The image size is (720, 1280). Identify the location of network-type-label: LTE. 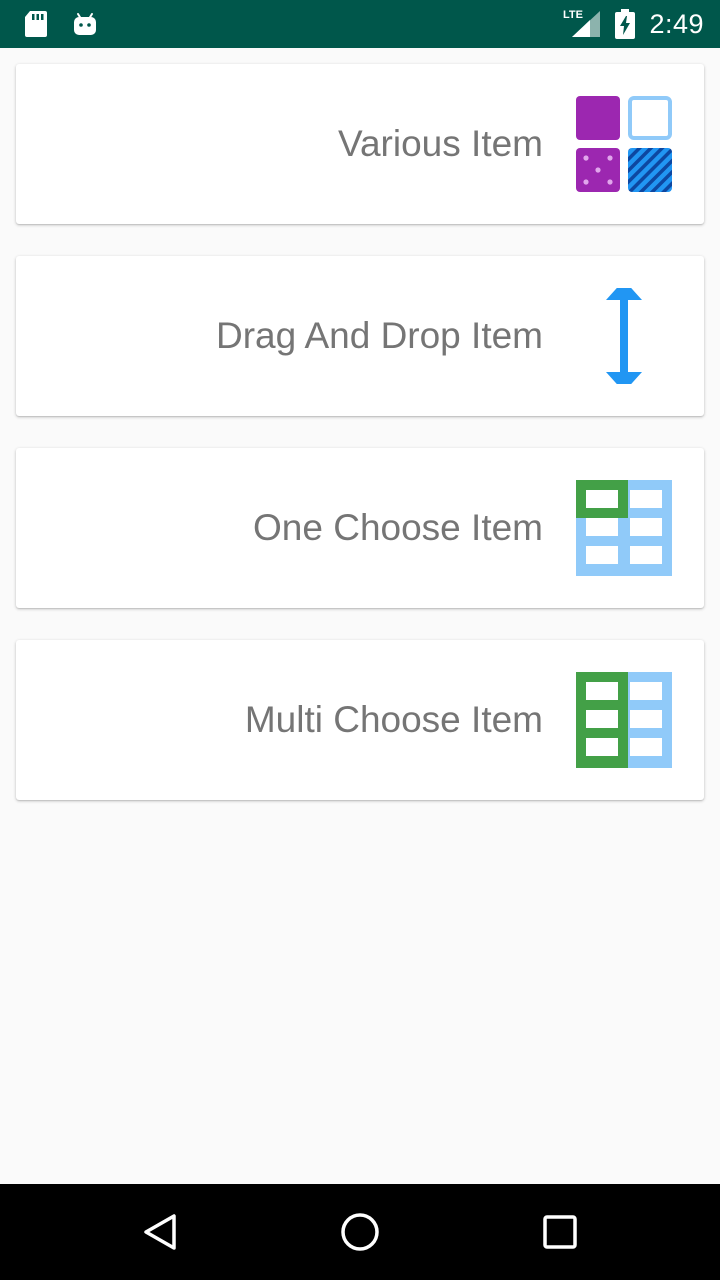
(573, 15).